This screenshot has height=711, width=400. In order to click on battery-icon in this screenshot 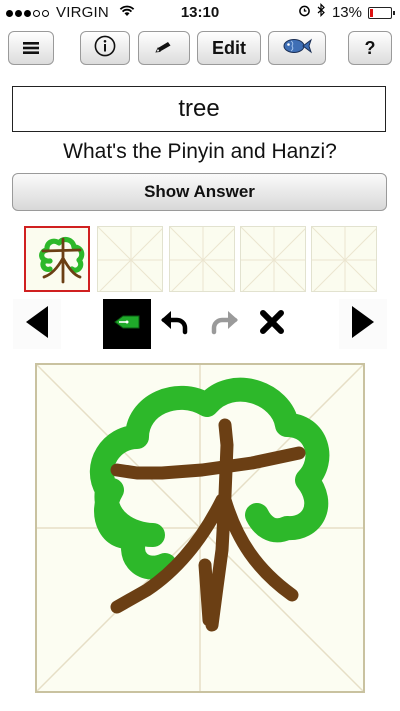, I will do `click(381, 13)`.